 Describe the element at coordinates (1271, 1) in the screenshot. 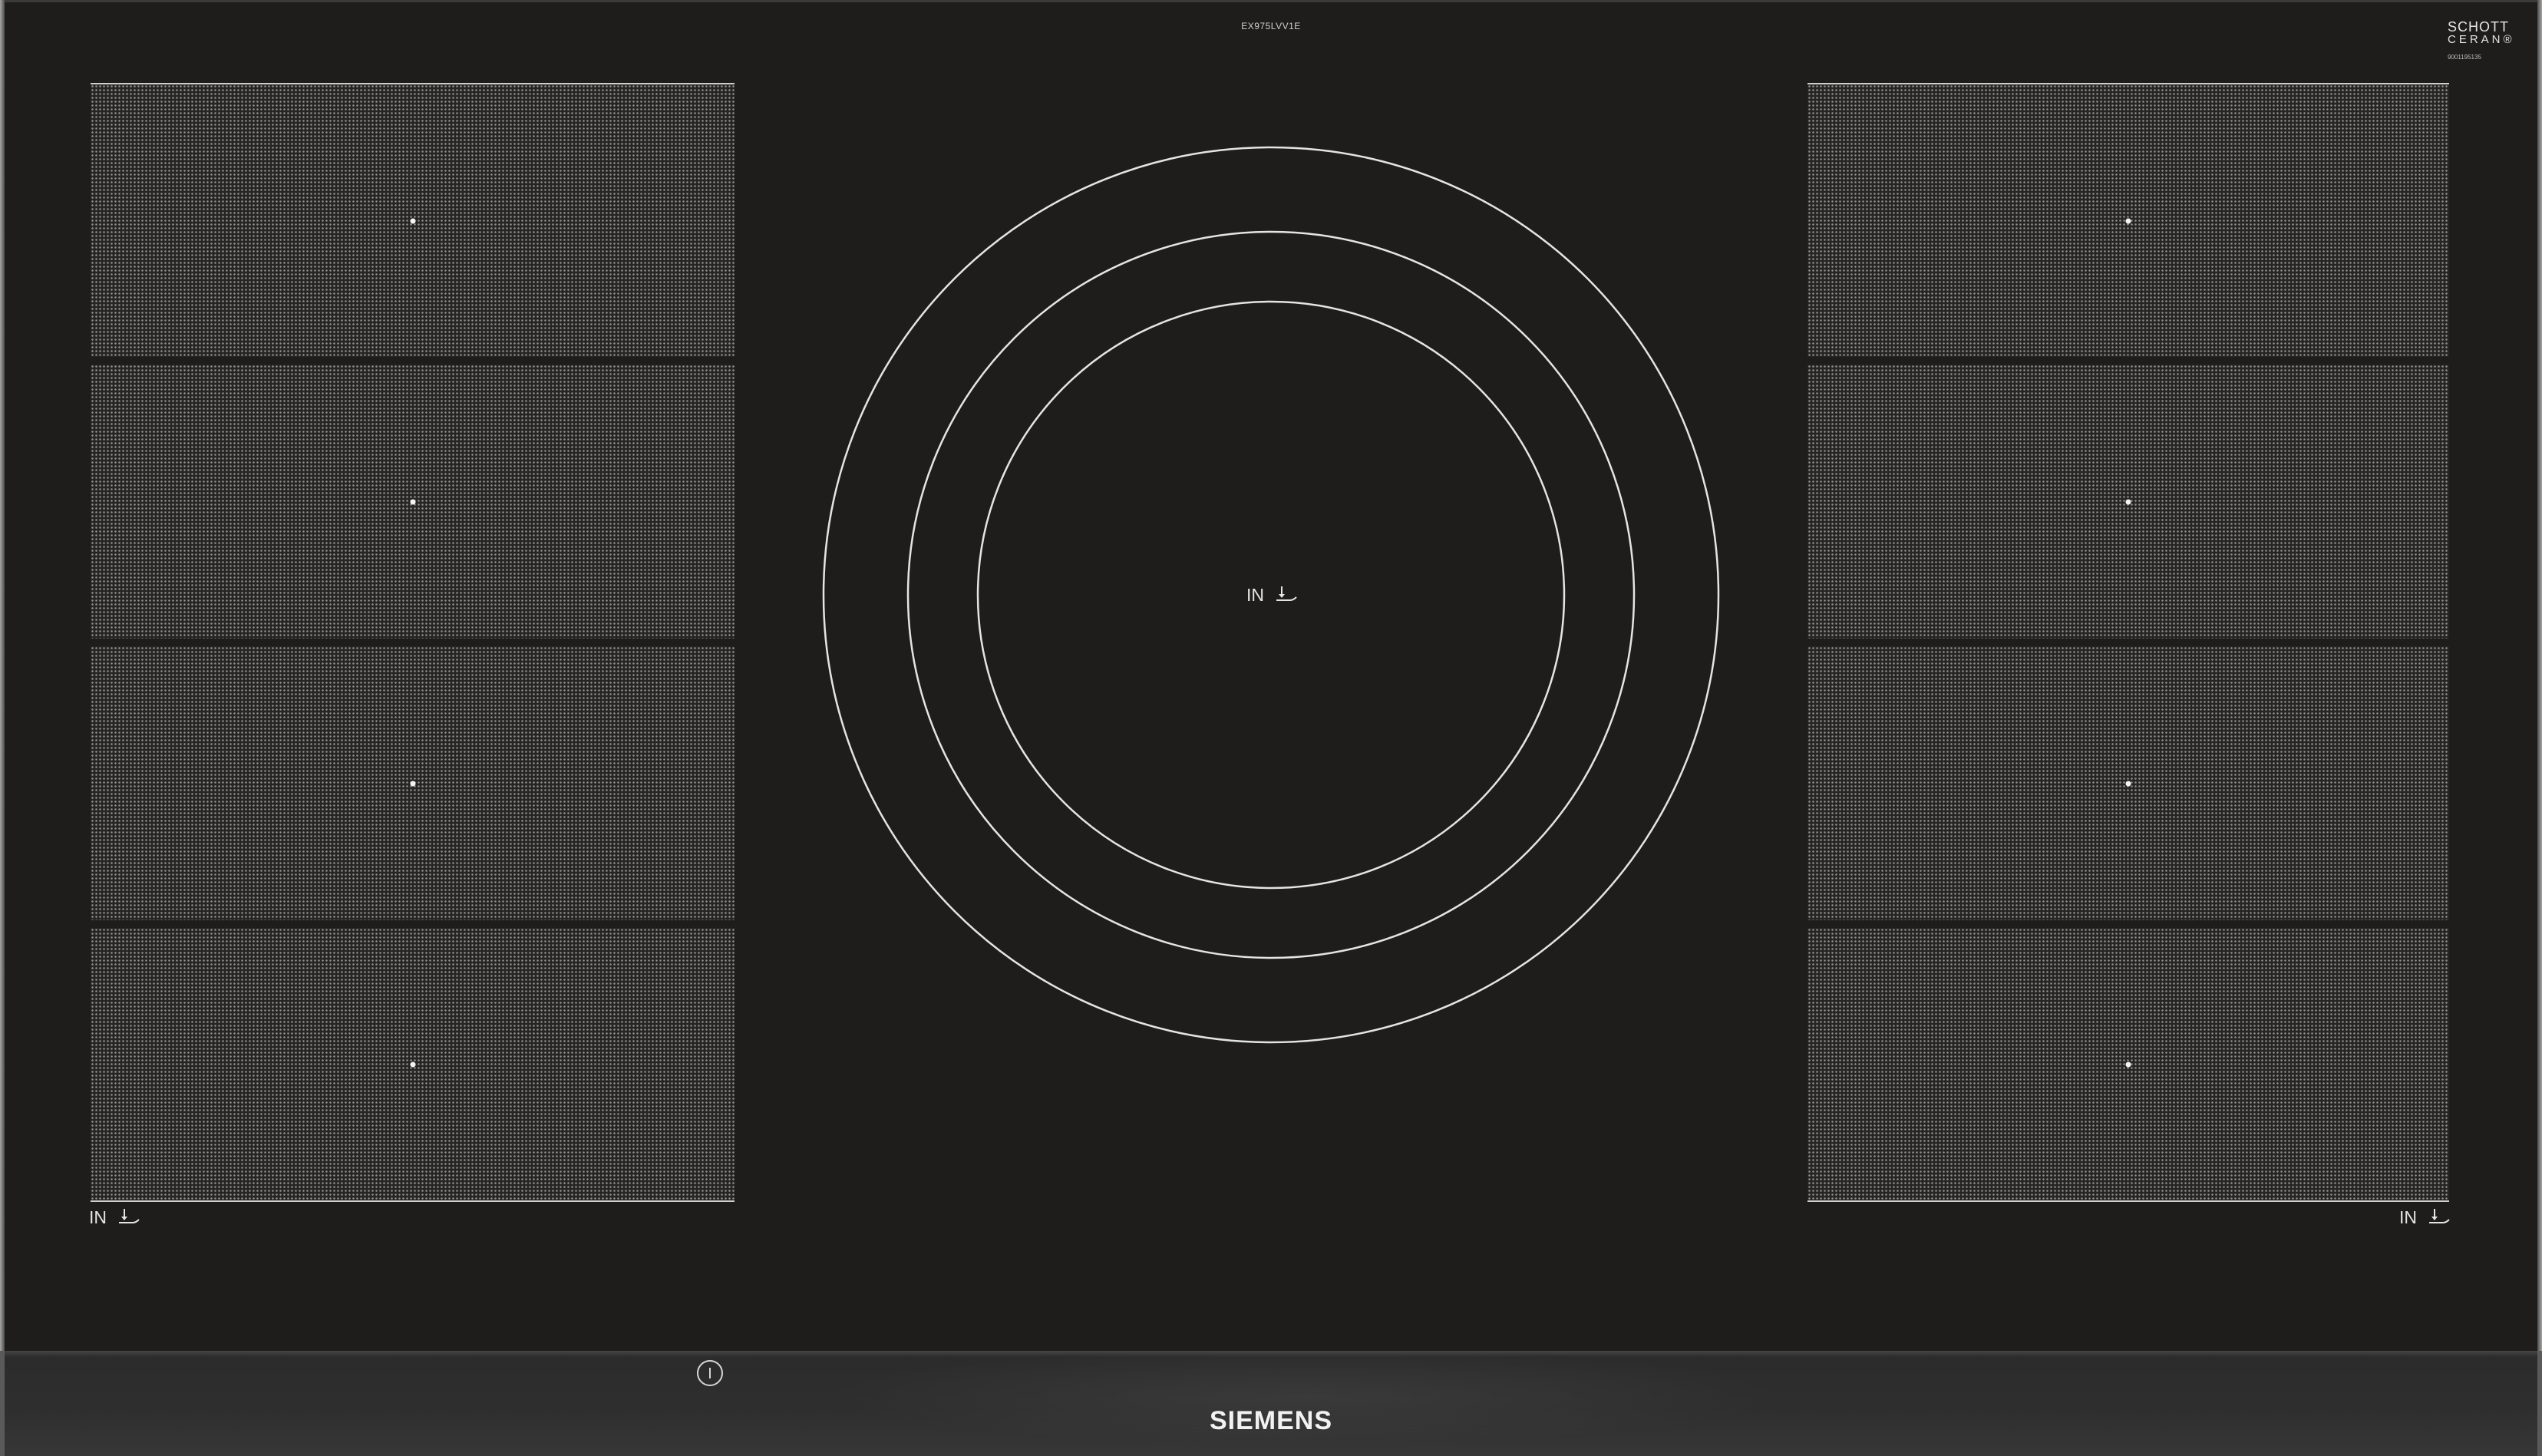

I see `frame-edge-top` at that location.